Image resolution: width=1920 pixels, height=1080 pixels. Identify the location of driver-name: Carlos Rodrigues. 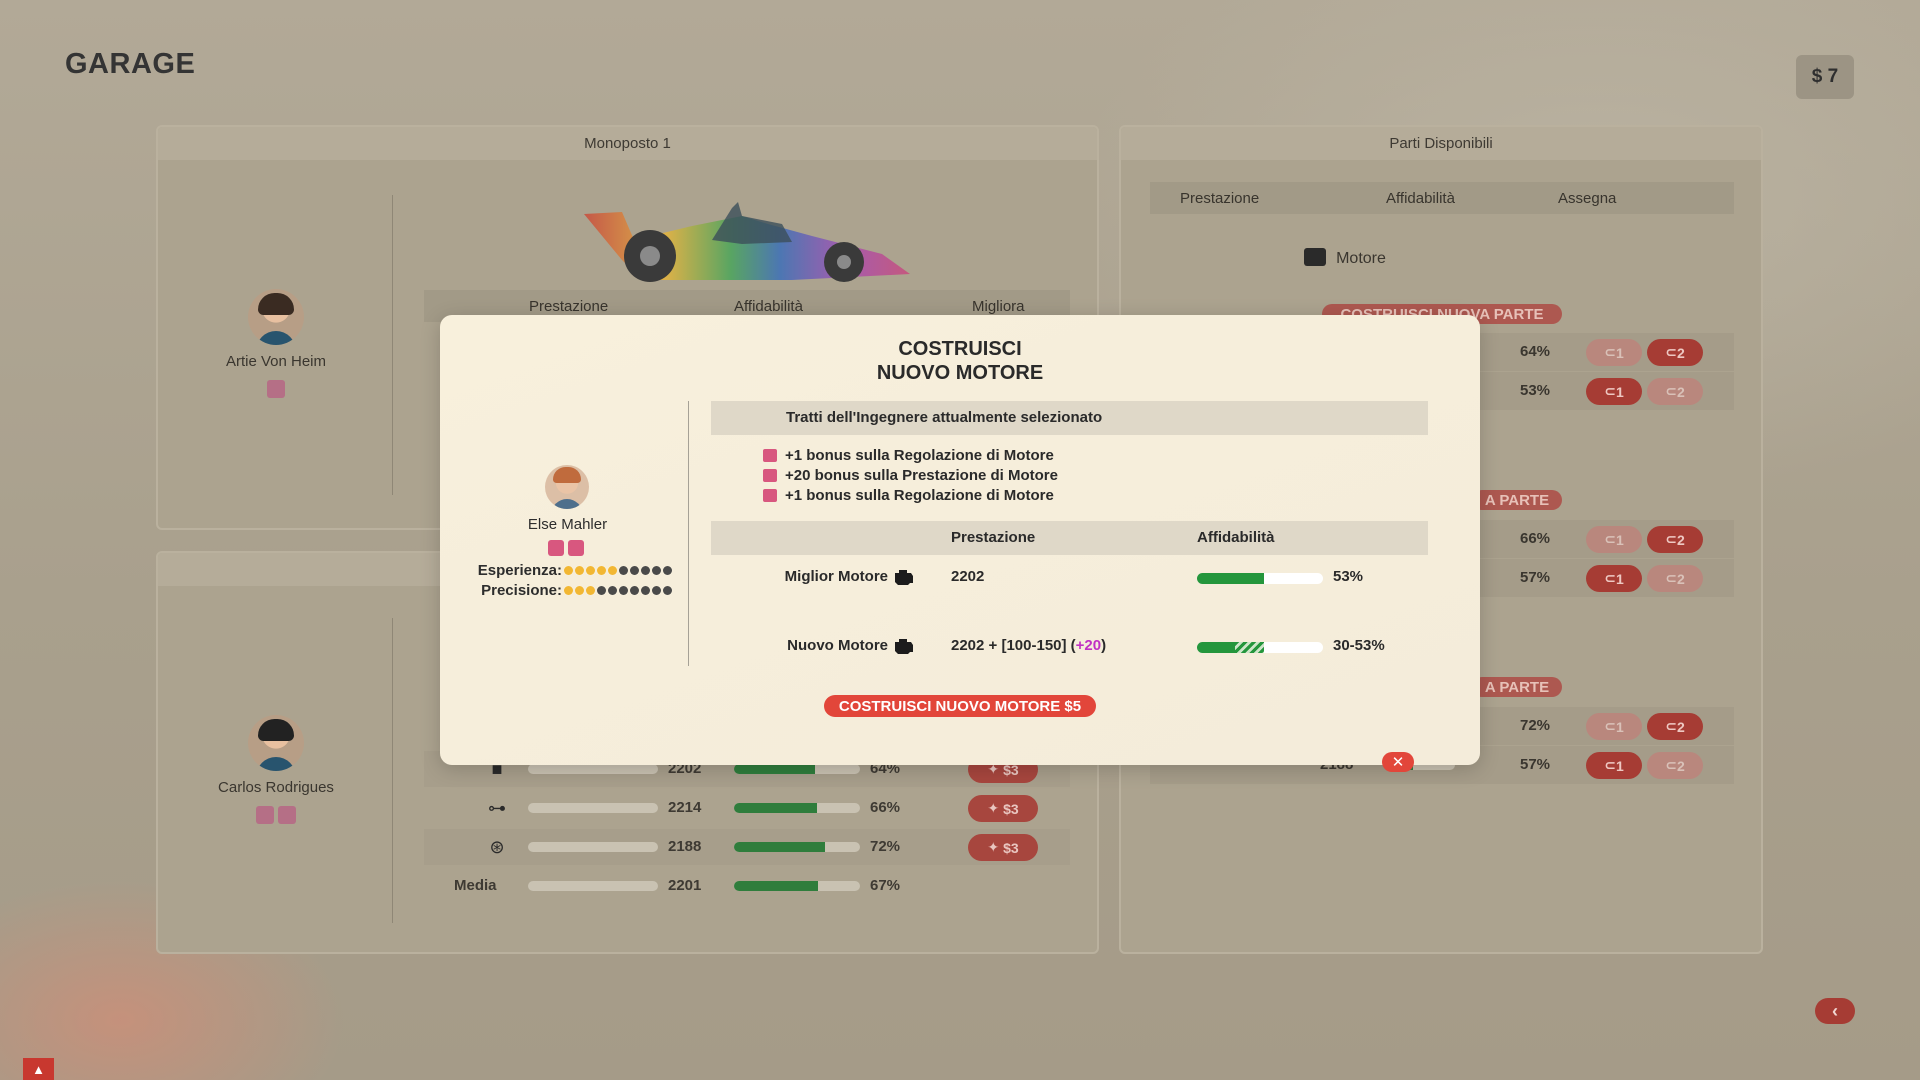
(276, 787).